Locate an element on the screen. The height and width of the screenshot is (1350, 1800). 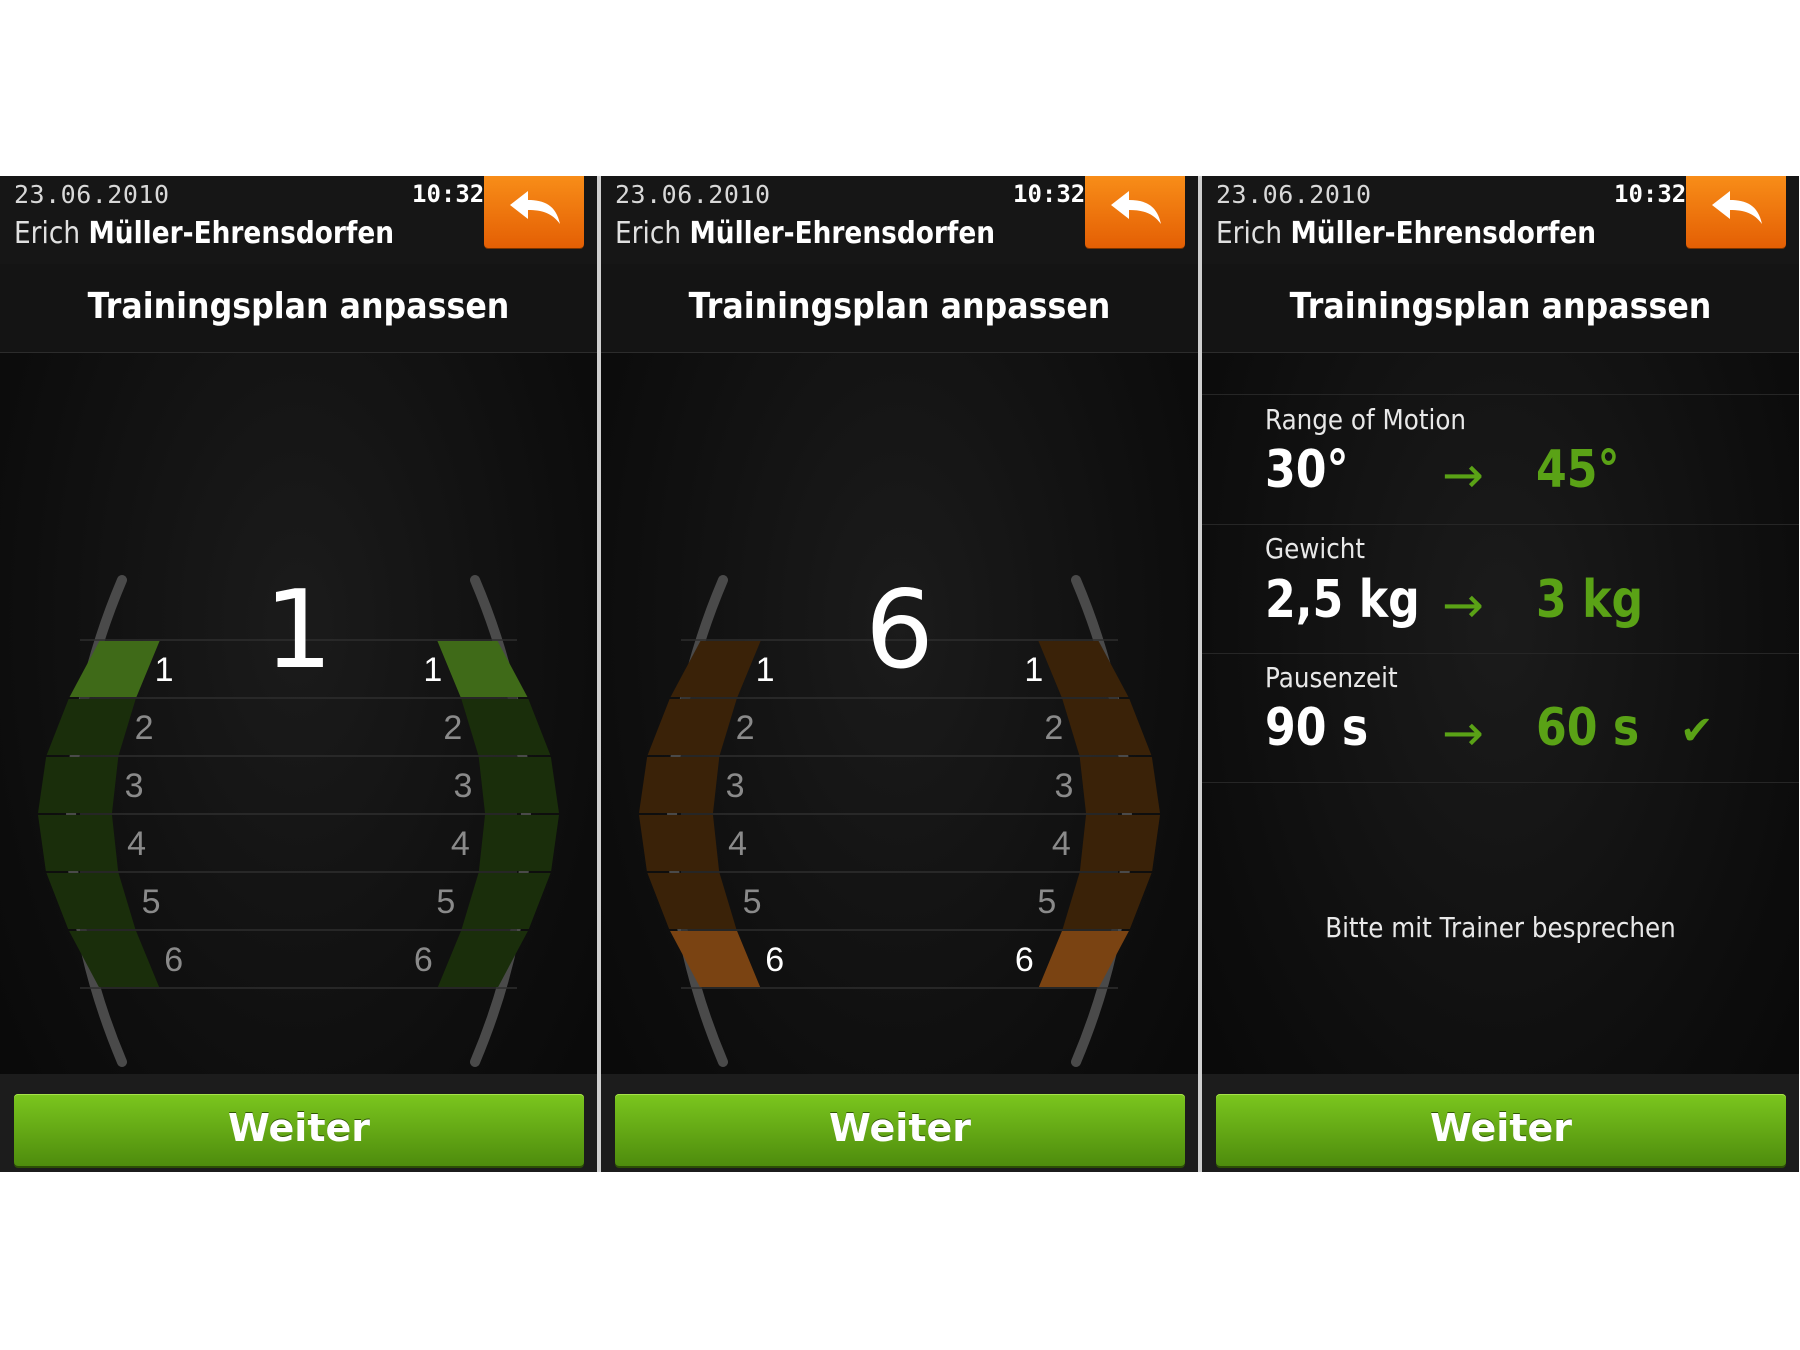
range-of-motion-old: 30° is located at coordinates (1307, 470).